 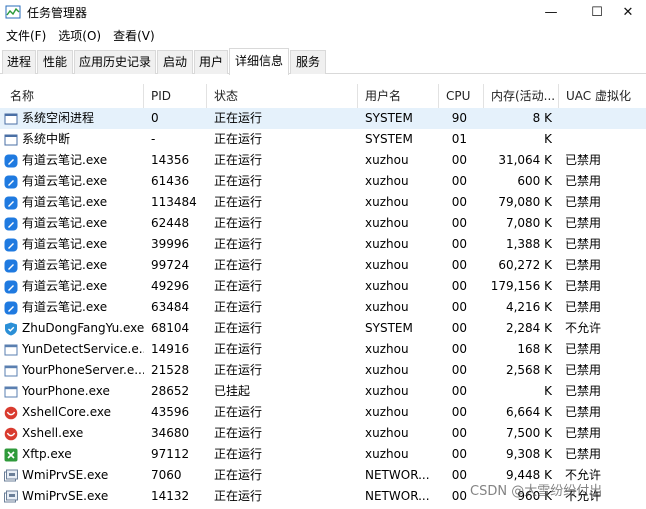 What do you see at coordinates (79, 36) in the screenshot?
I see `menu-options: 选项(O)` at bounding box center [79, 36].